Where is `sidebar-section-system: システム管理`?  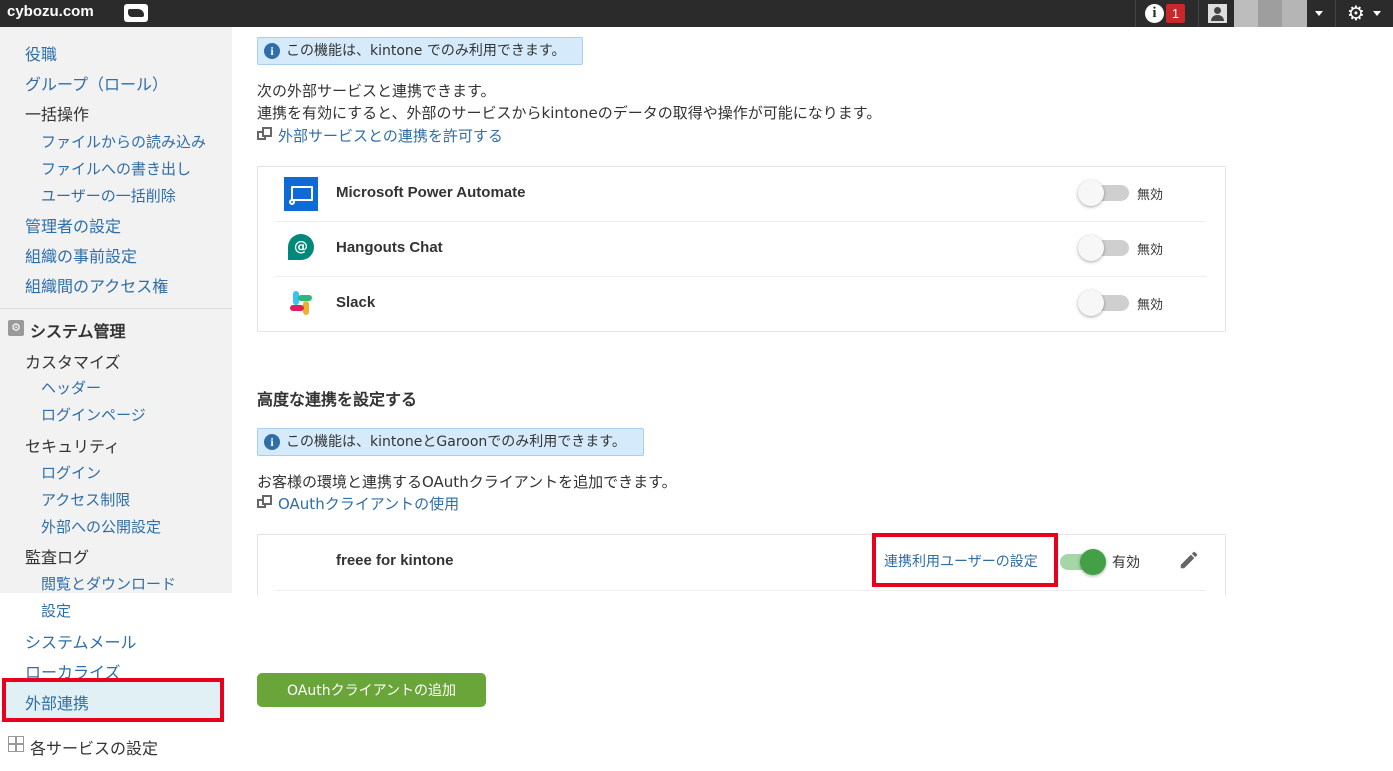
sidebar-section-system: システム管理 is located at coordinates (78, 331).